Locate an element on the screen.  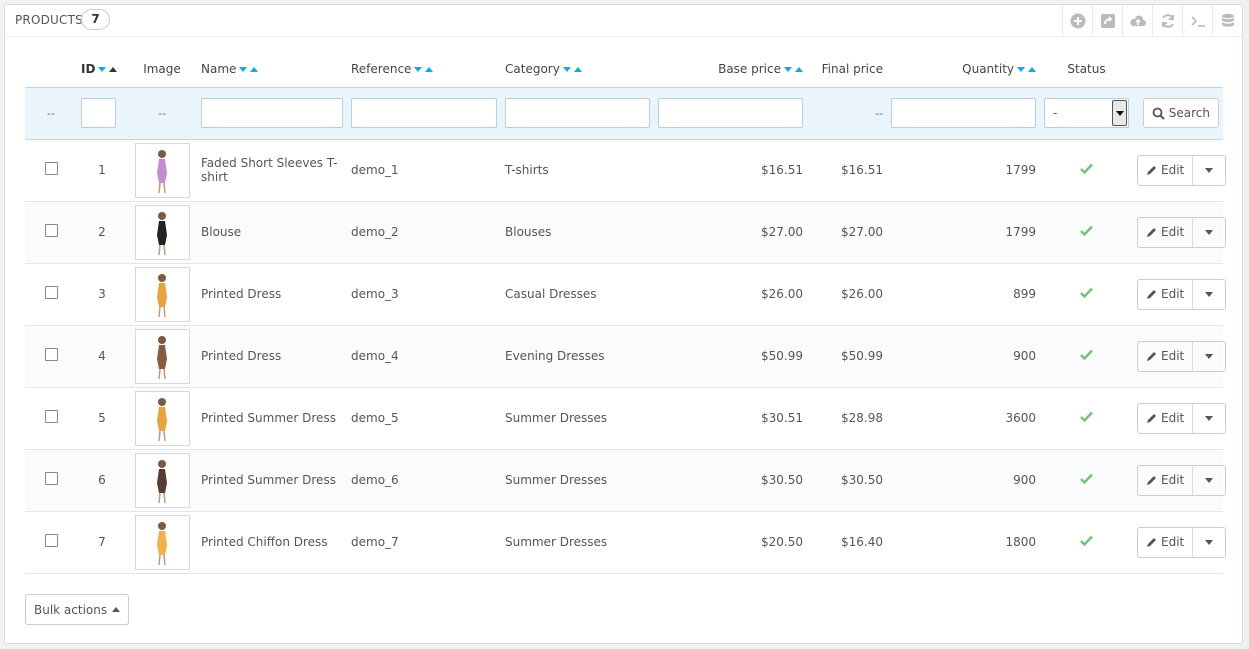
pencil-icon is located at coordinates (1151, 480).